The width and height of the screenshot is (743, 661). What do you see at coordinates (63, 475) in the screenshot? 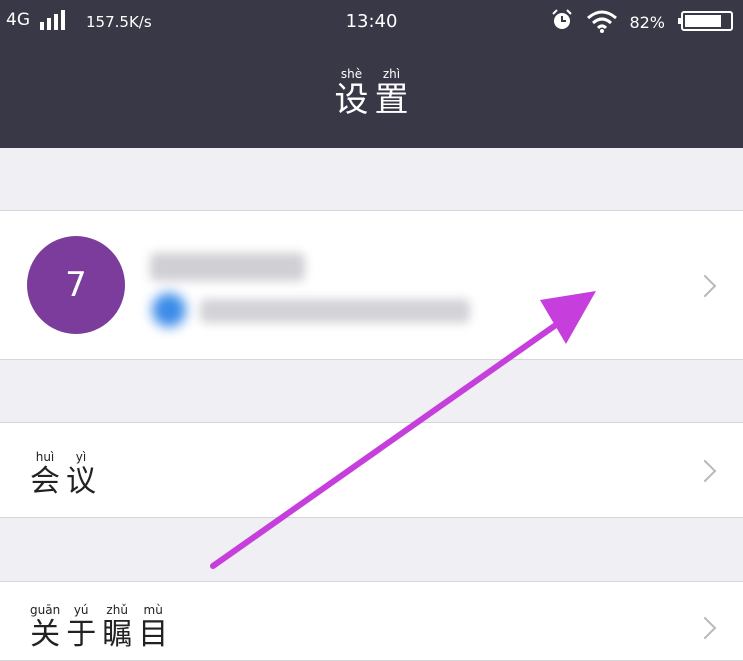
I see `menu-item-label: 会huì议yì` at bounding box center [63, 475].